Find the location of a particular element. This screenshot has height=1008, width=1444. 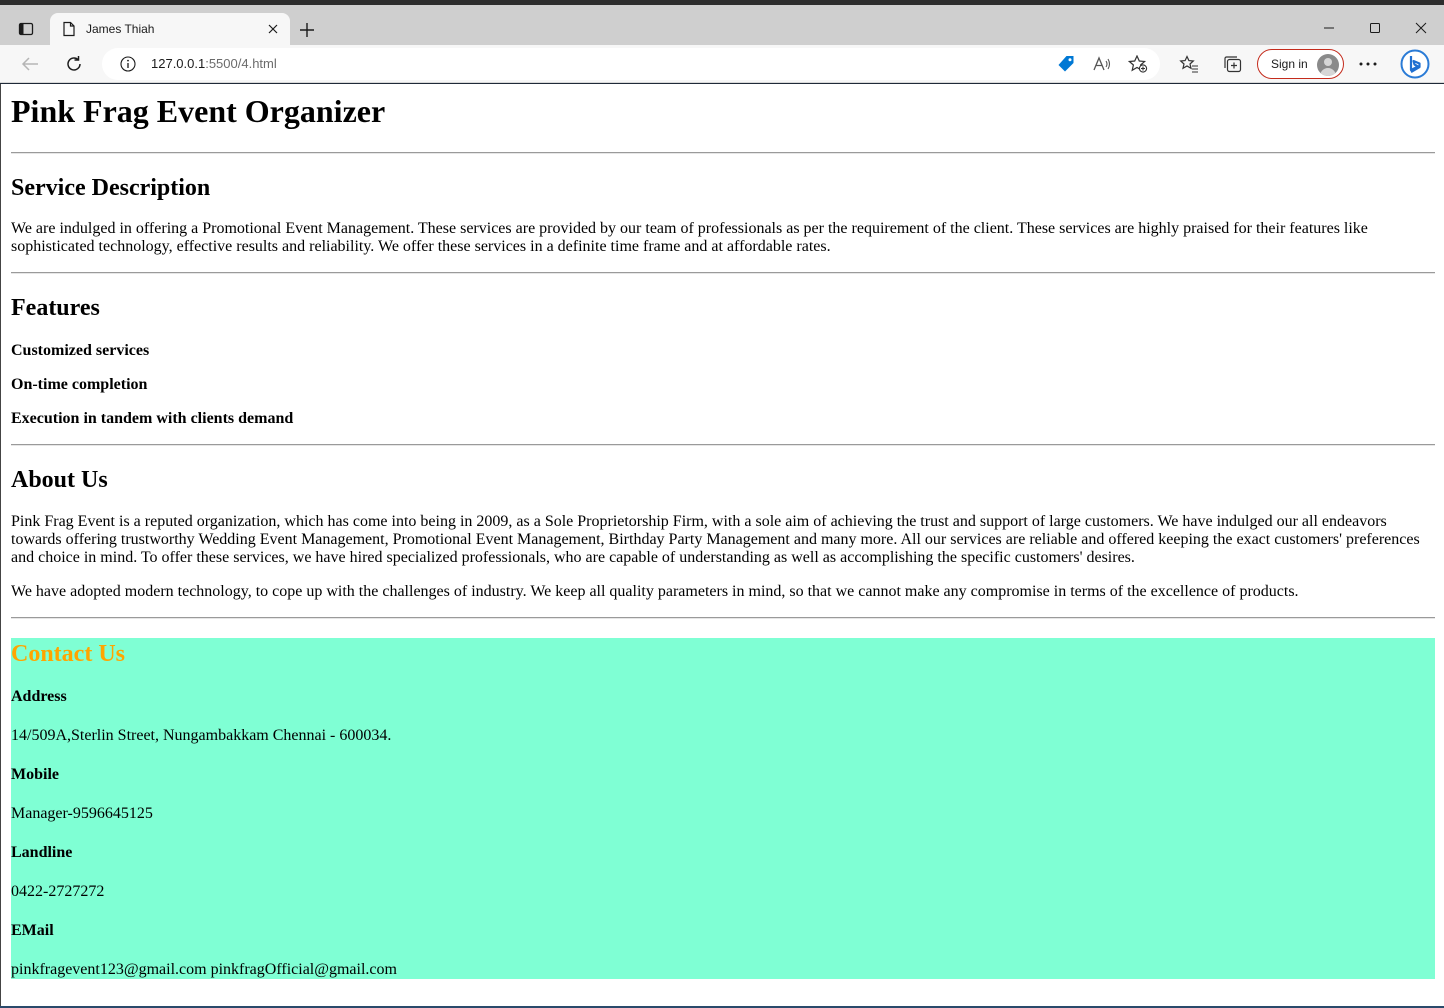

avatar is located at coordinates (1328, 65).